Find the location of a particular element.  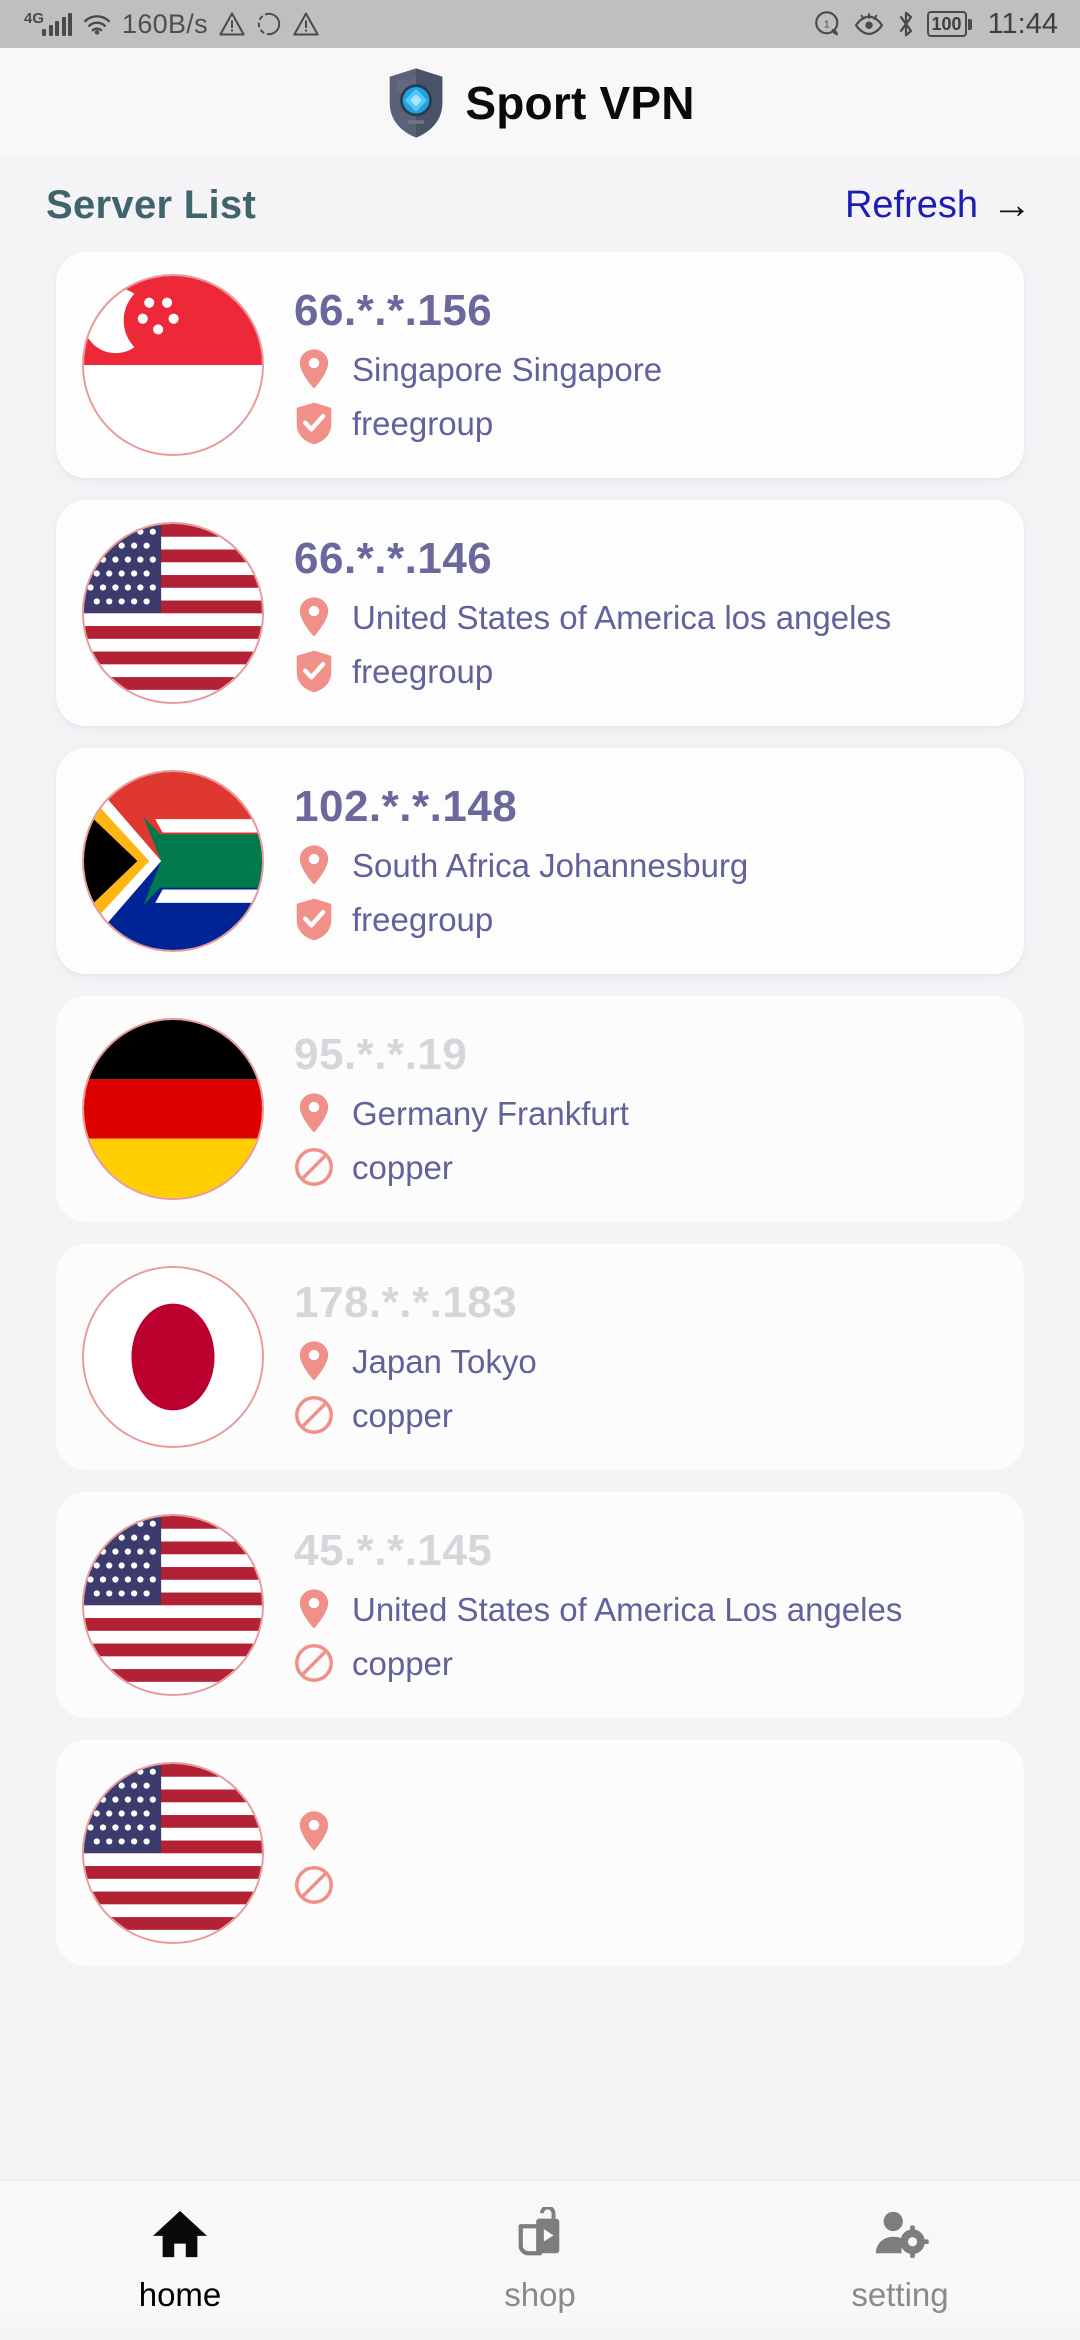

server-info is located at coordinates (631, 1853).